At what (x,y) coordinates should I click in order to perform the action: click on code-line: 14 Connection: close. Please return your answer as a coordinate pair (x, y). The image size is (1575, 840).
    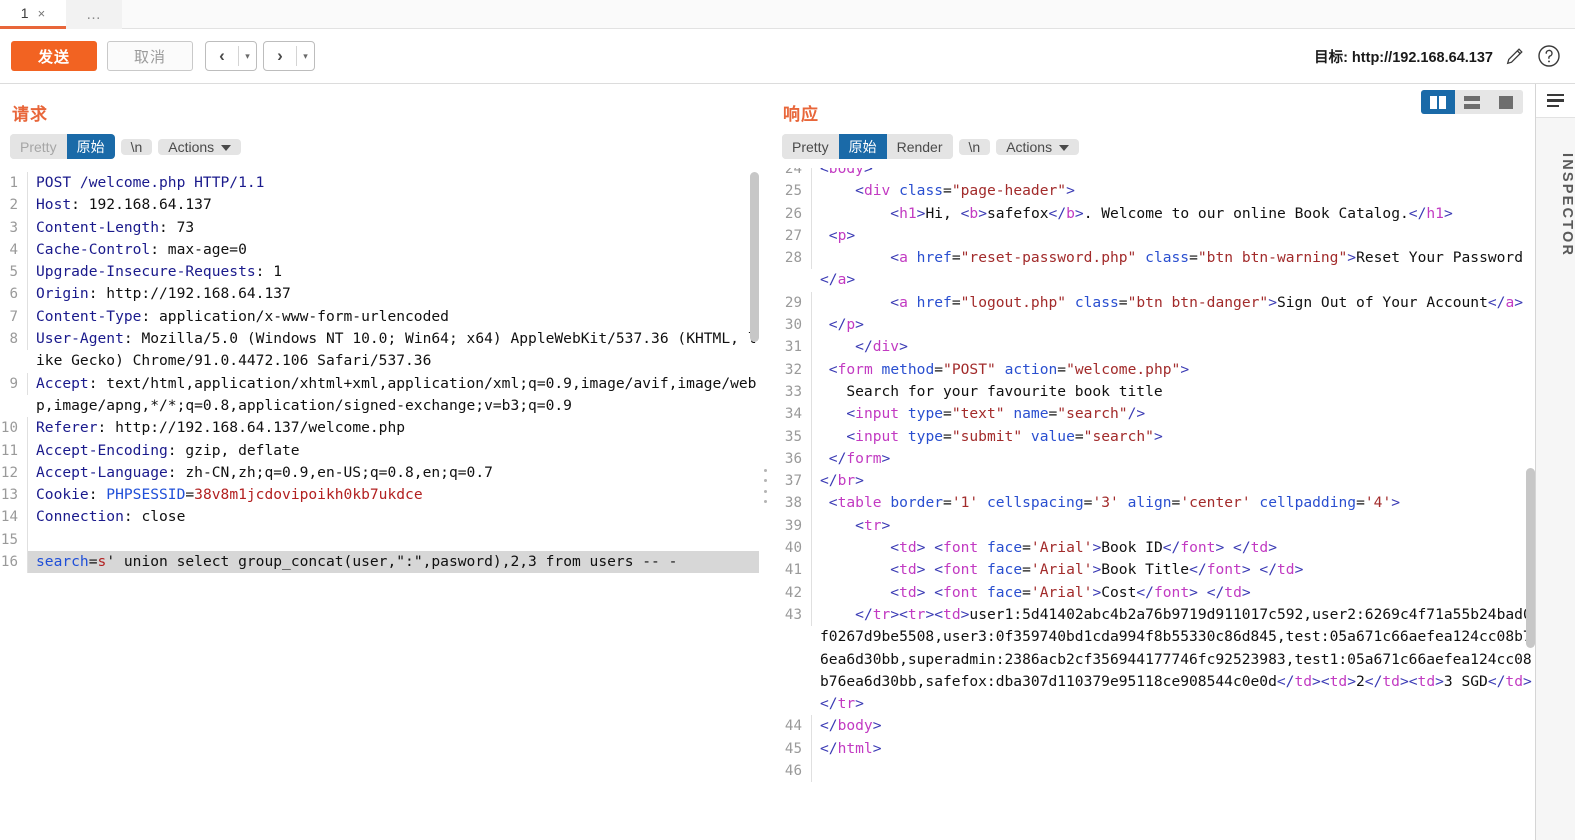
    Looking at the image, I should click on (379, 517).